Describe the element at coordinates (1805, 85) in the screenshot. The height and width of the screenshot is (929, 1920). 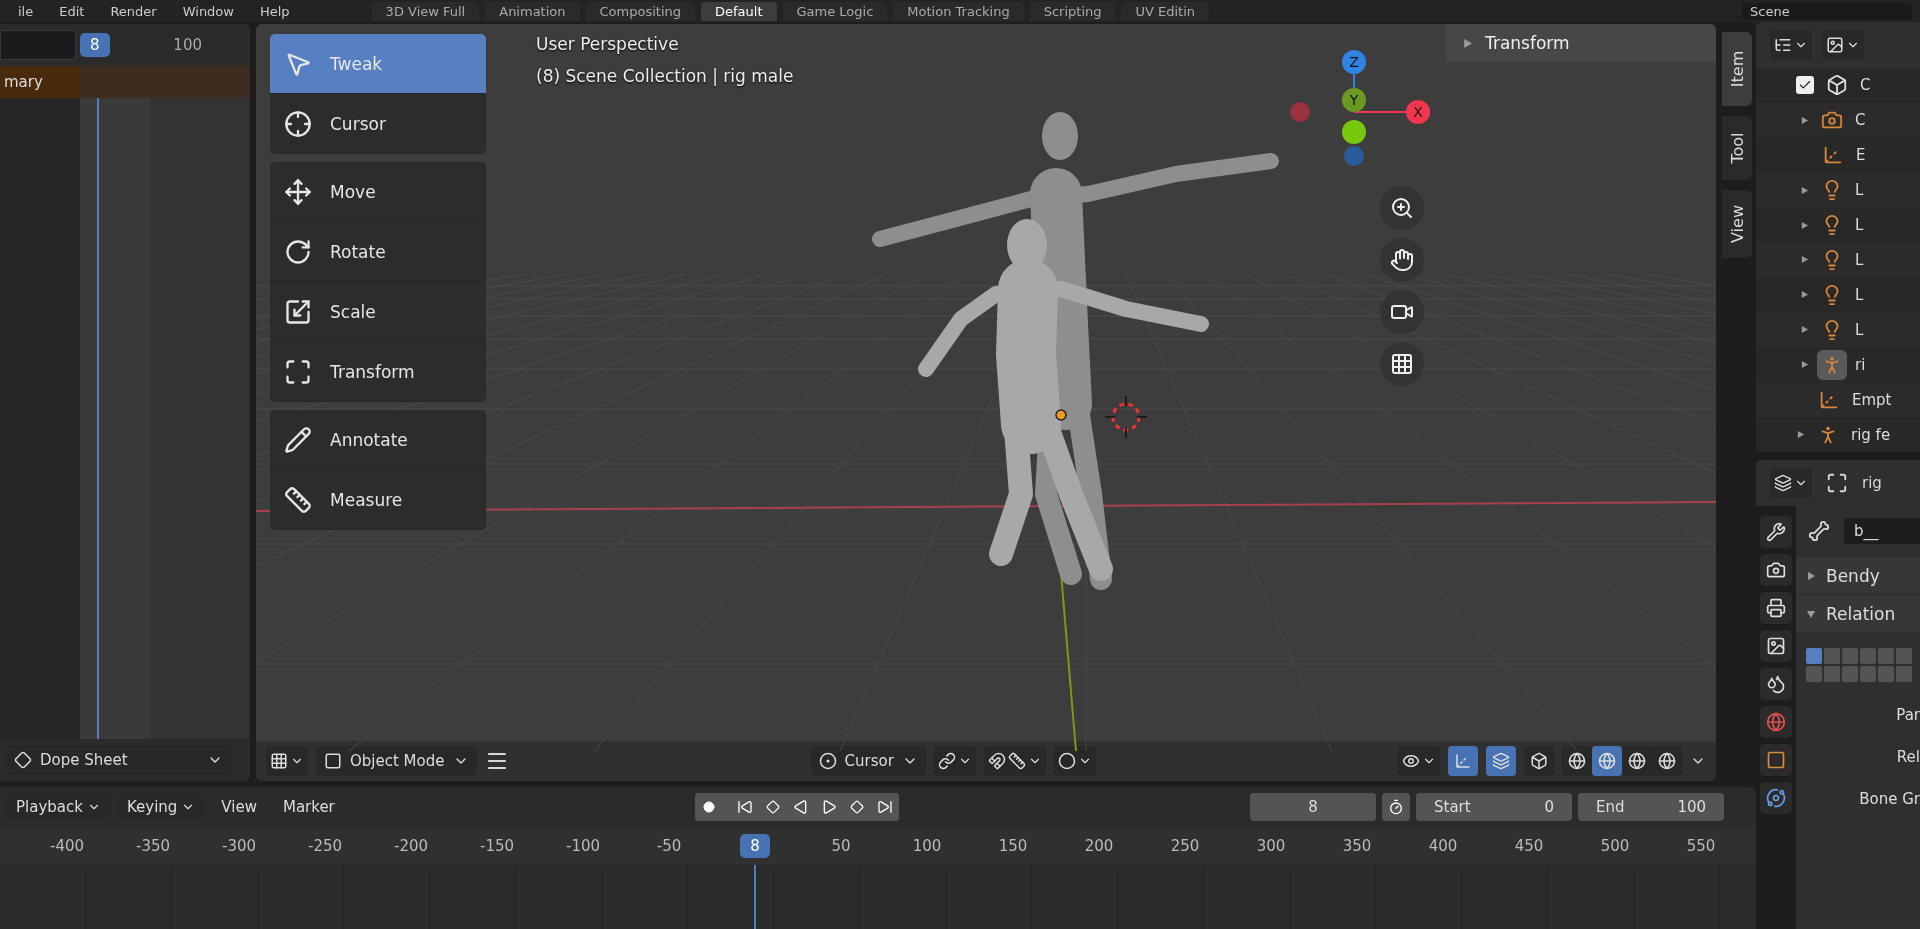
I see `checkbox` at that location.